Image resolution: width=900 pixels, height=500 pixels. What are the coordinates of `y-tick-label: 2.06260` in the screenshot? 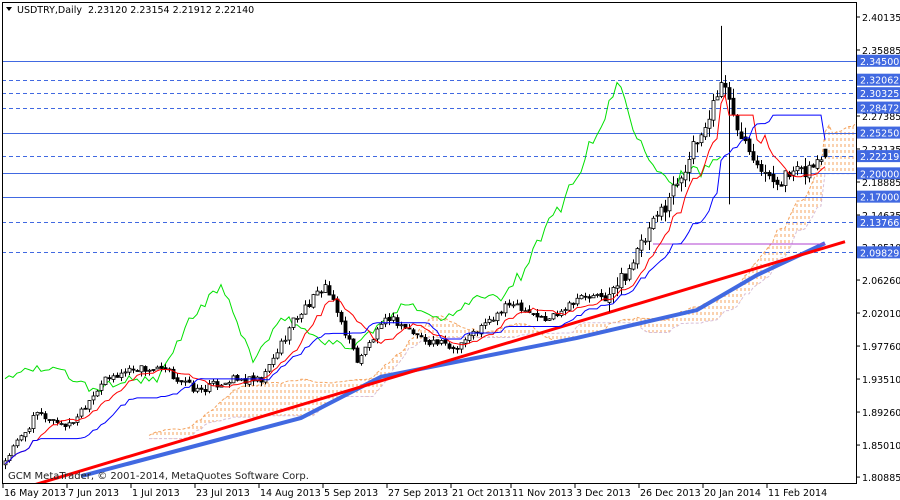 It's located at (881, 281).